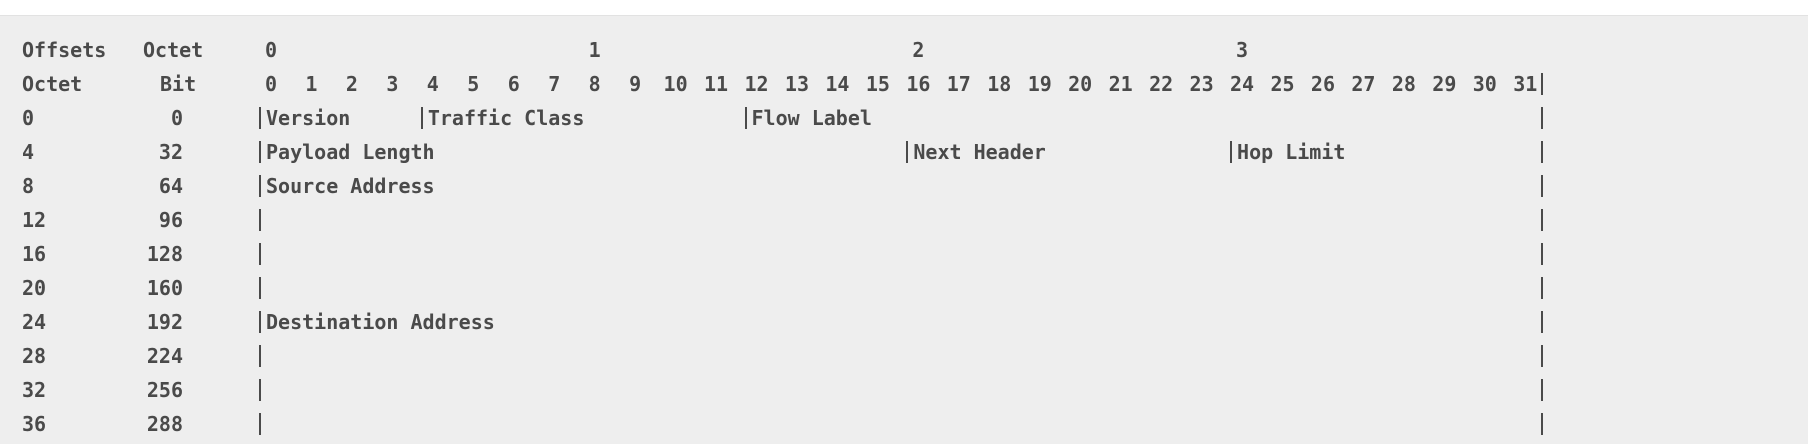 This screenshot has width=1808, height=444. I want to click on octet-offset: 16, so click(34, 254).